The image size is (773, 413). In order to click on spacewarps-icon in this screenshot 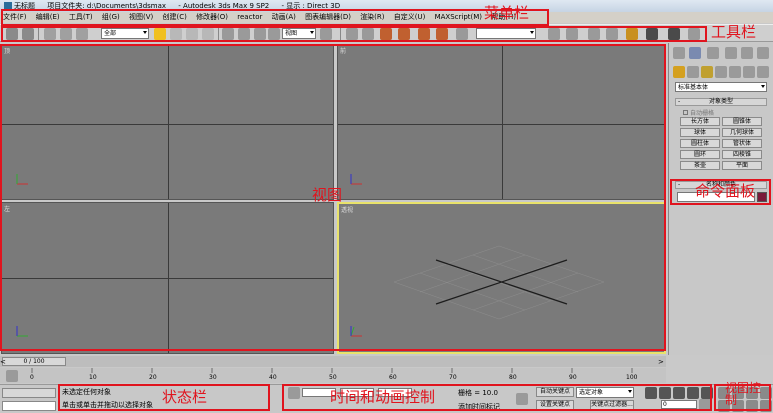, I will do `click(749, 72)`.